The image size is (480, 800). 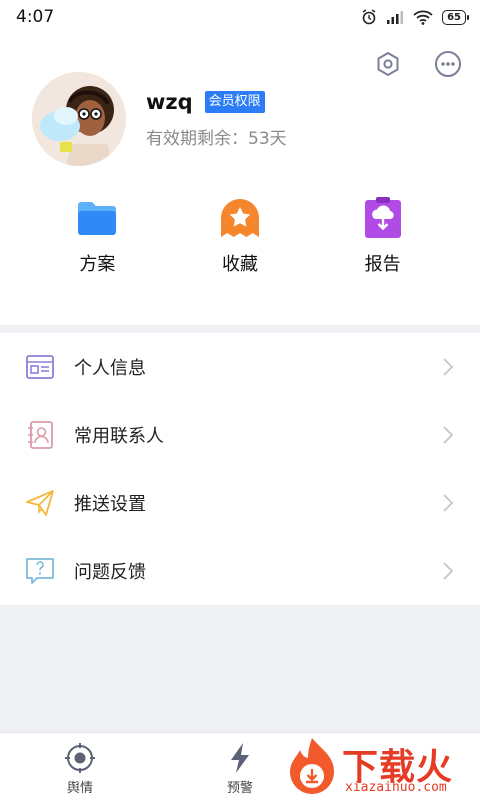 What do you see at coordinates (240, 17) in the screenshot?
I see `status-bar: 4:07 65` at bounding box center [240, 17].